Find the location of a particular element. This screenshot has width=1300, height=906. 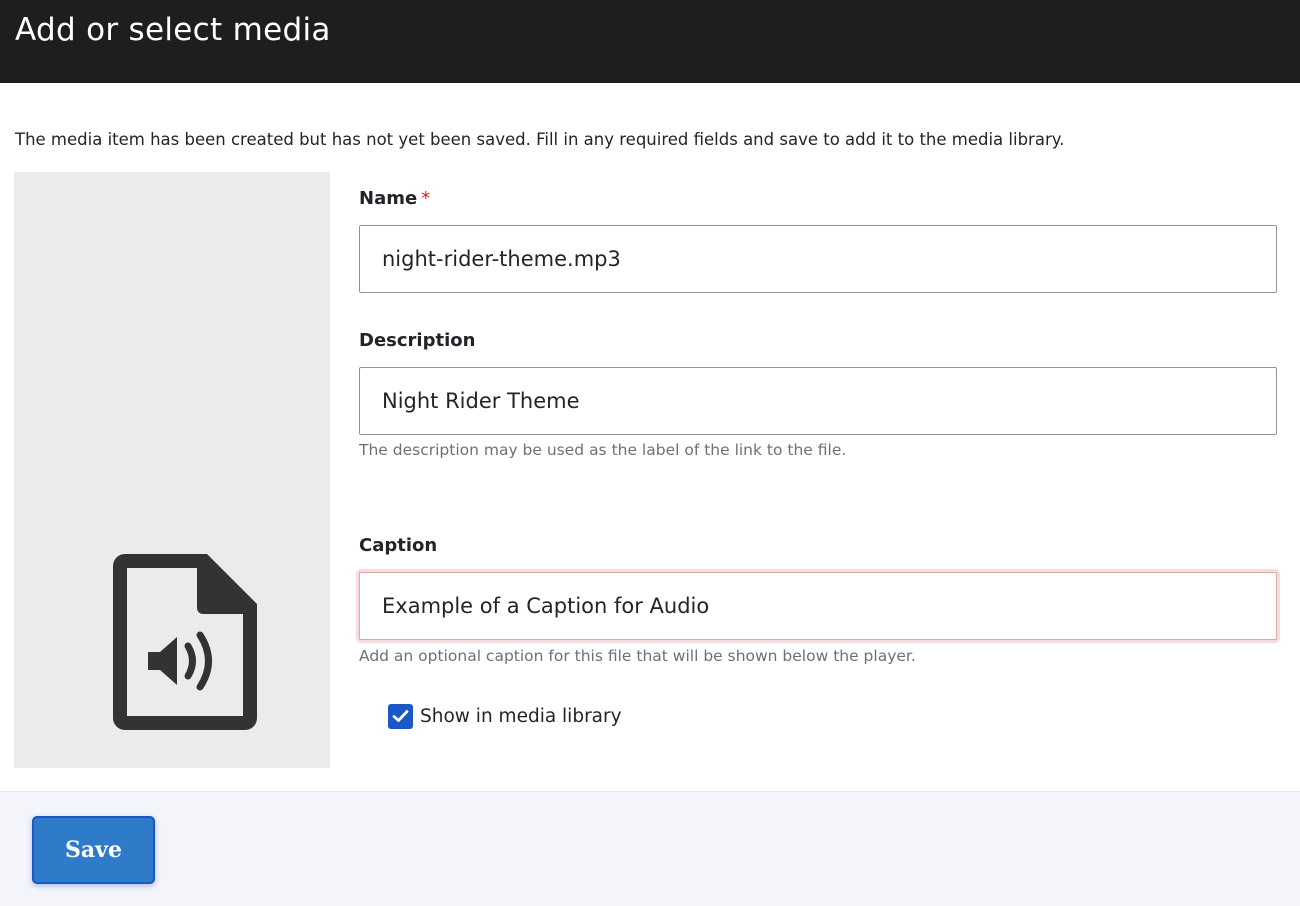

show-in-library-label: Show in media library is located at coordinates (521, 716).